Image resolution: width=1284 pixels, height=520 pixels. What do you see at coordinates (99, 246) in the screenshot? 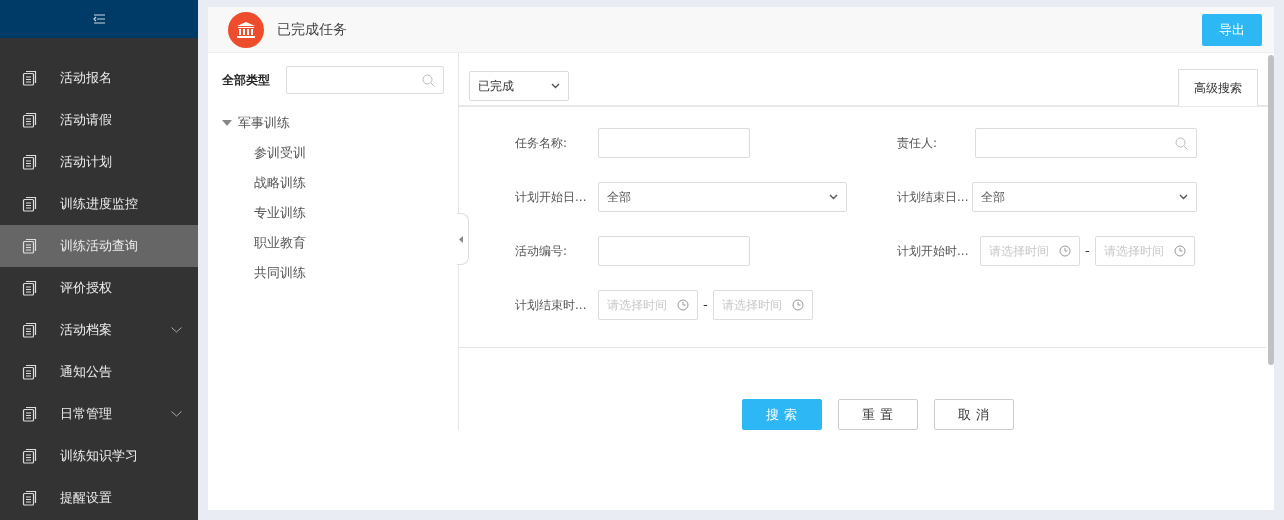
I see `sidebar-item: 训练活动查询` at bounding box center [99, 246].